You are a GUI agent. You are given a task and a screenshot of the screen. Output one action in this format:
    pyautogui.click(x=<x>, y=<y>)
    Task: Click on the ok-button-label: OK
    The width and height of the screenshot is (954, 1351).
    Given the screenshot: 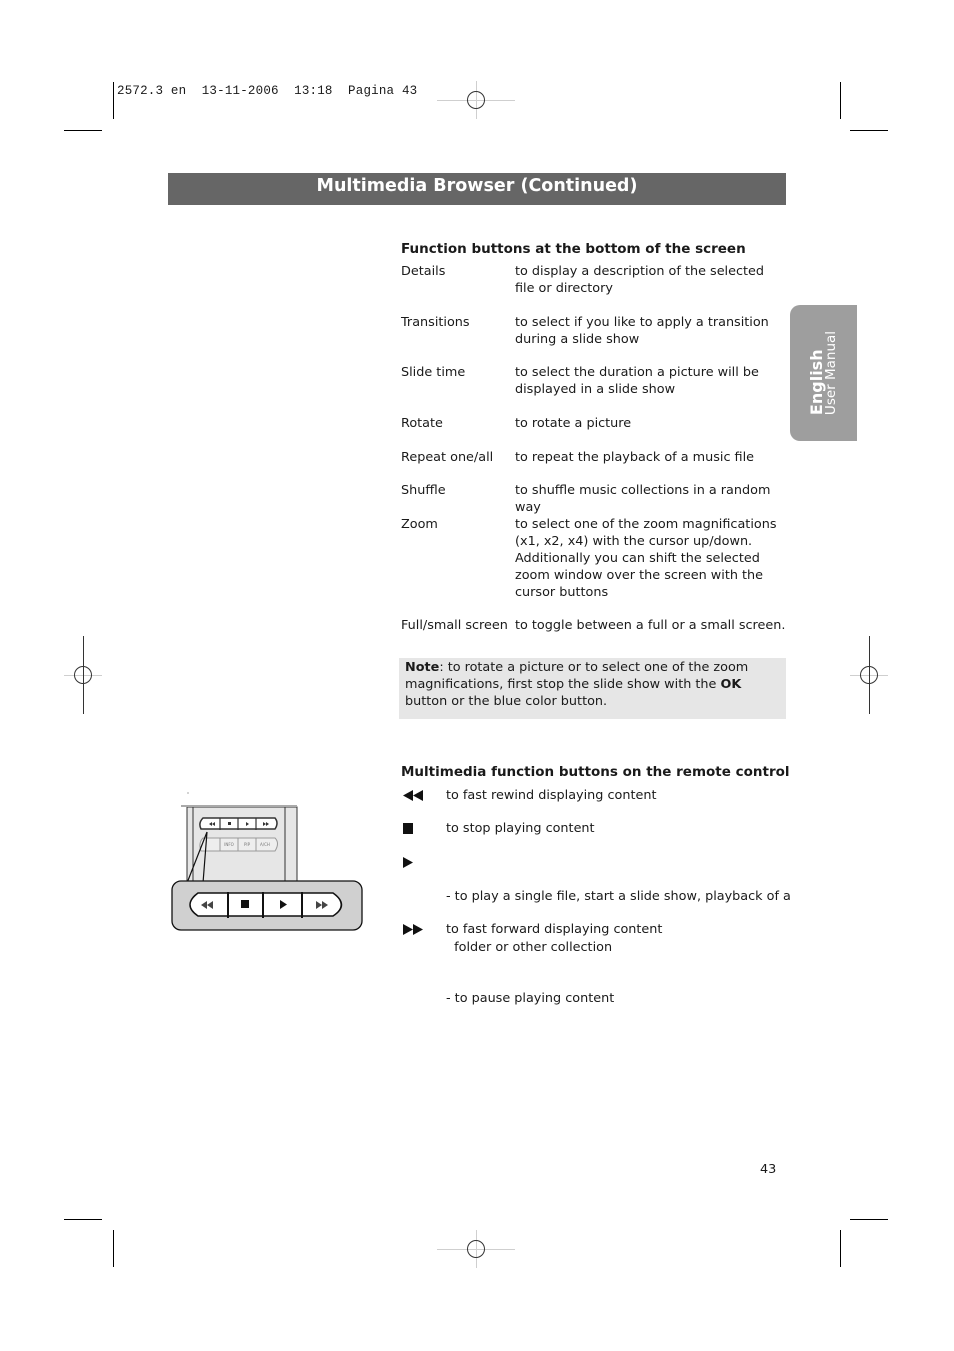 What is the action you would take?
    pyautogui.click(x=731, y=684)
    